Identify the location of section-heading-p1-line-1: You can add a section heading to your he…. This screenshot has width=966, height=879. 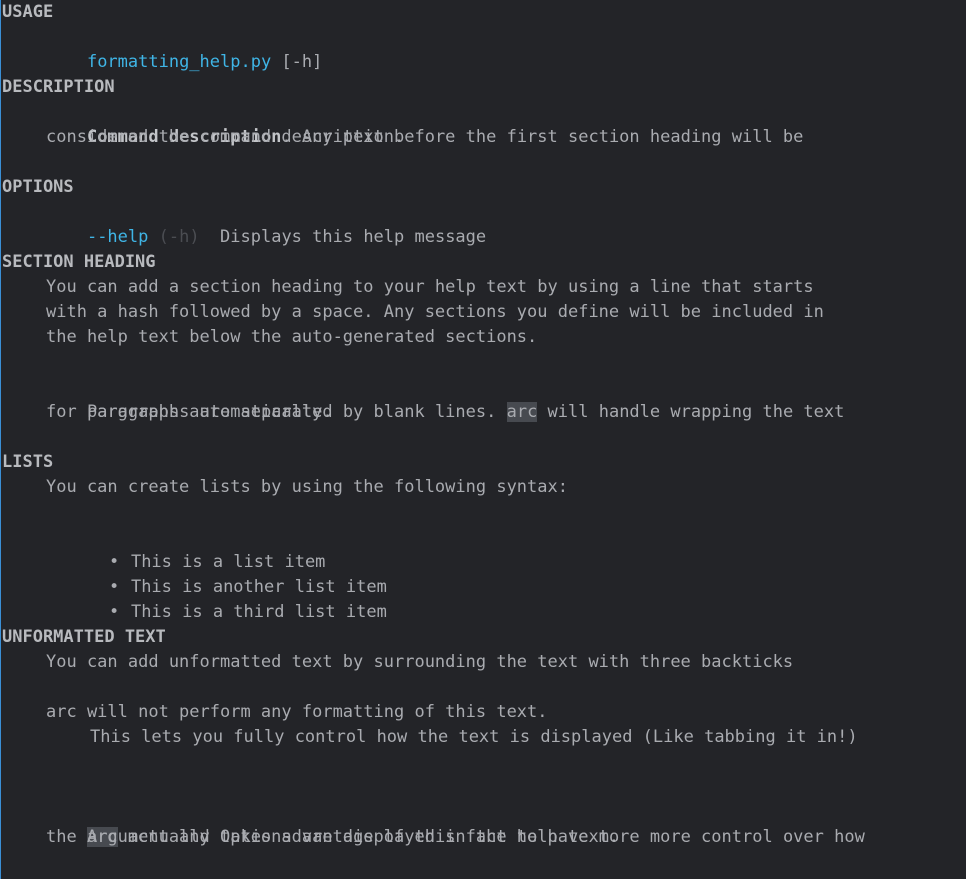
(430, 287).